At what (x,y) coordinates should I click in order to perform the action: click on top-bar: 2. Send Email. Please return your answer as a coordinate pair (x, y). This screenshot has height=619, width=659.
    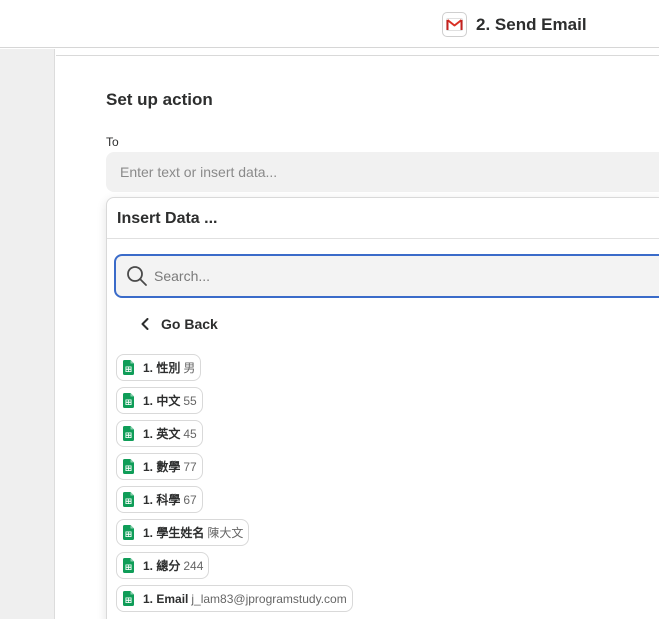
    Looking at the image, I should click on (329, 24).